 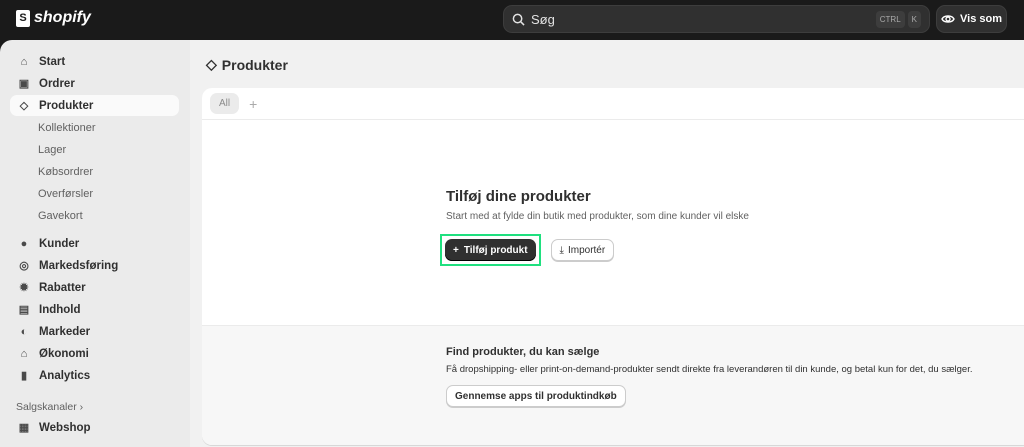 I want to click on content-icon: ▤, so click(x=24, y=310).